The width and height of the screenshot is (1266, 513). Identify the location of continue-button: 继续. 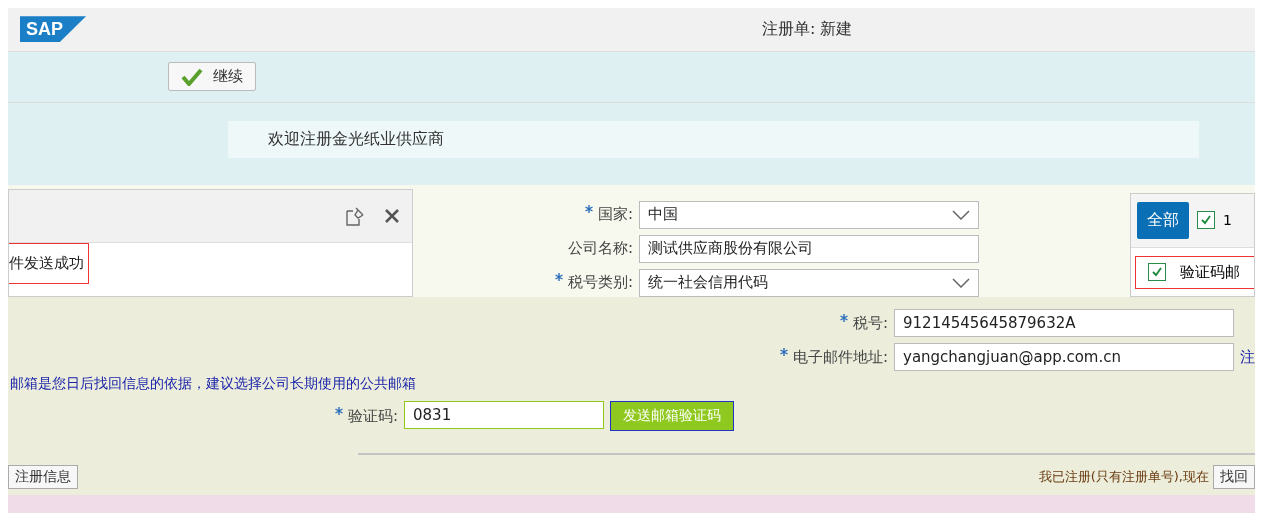
(212, 77).